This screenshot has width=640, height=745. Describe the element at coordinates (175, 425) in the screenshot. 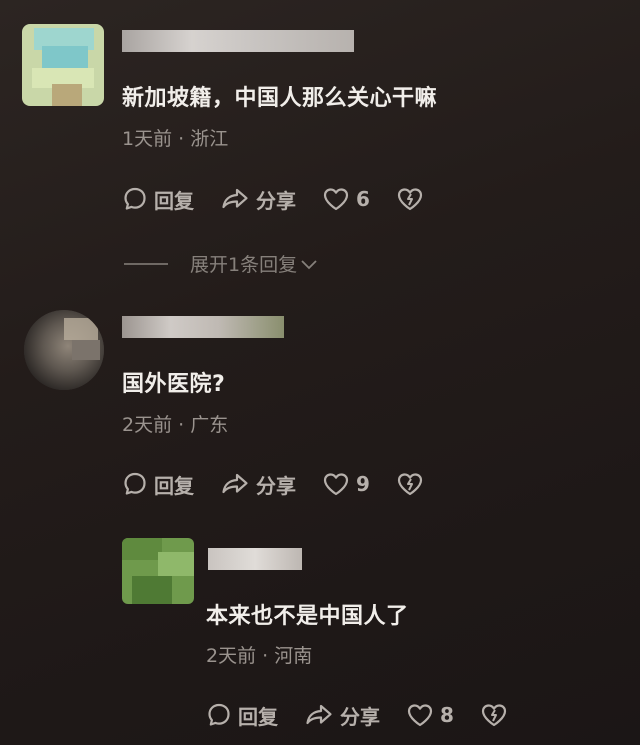

I see `comment-meta: 2天前 · 广东` at that location.